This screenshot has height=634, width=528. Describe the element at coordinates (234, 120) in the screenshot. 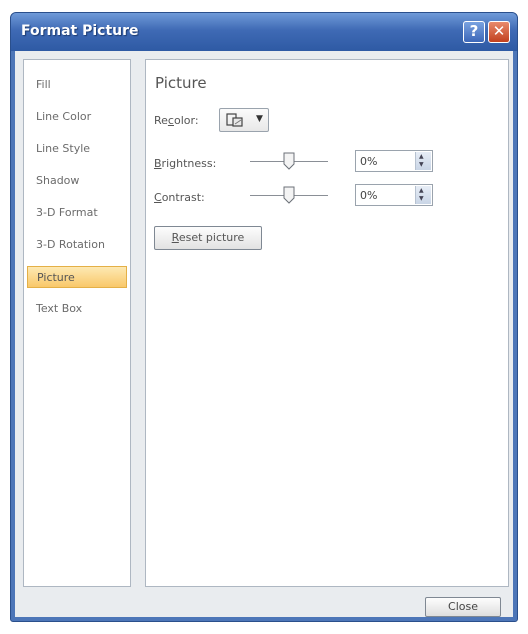

I see `recolor-icon` at that location.